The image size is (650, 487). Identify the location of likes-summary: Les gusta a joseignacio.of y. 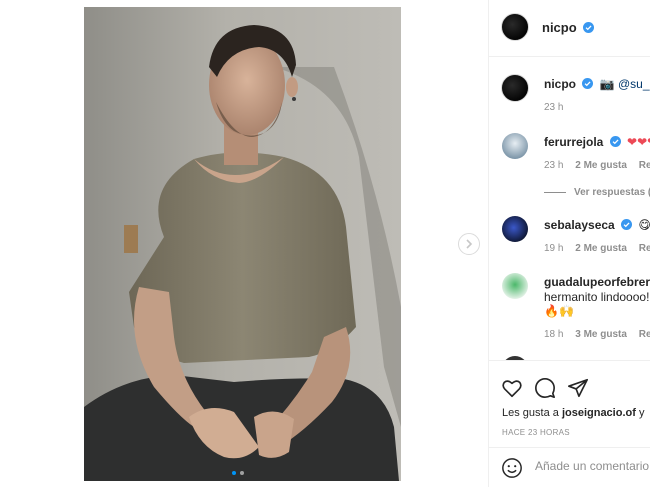
(573, 413).